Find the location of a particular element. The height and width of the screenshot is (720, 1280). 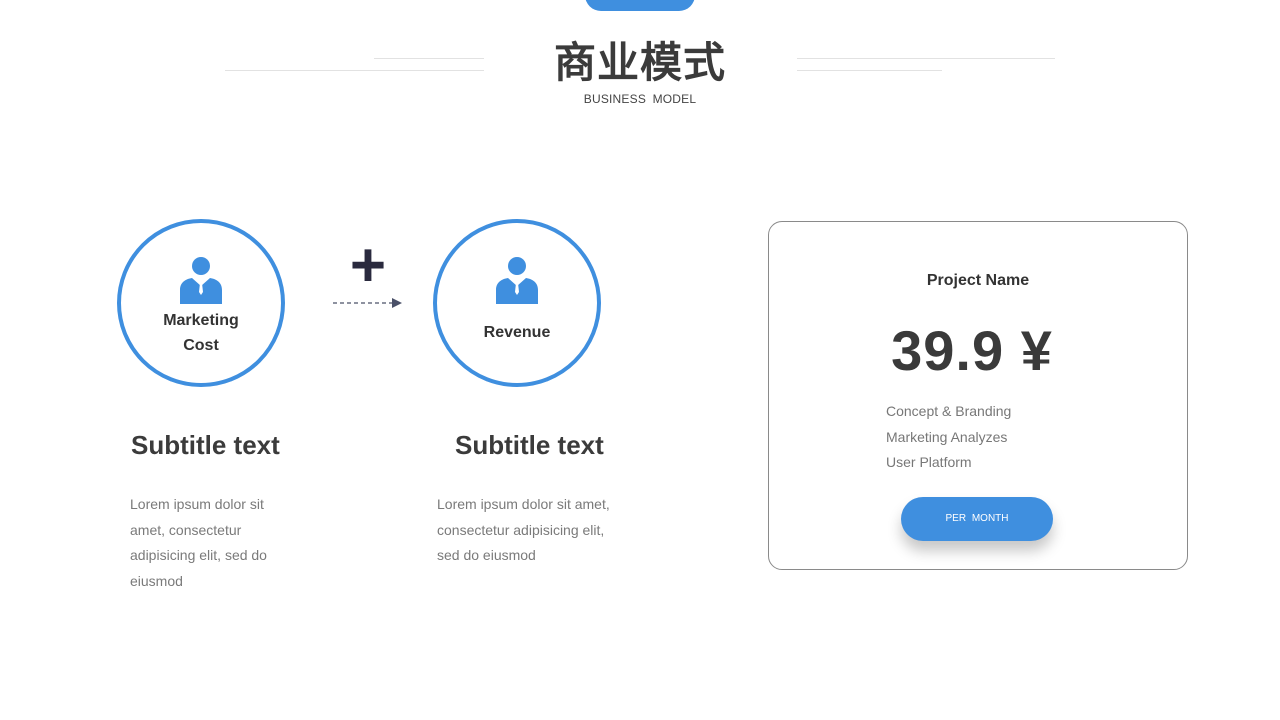

desc-line: Lorem ipsum dolor sit amet, is located at coordinates (523, 504).